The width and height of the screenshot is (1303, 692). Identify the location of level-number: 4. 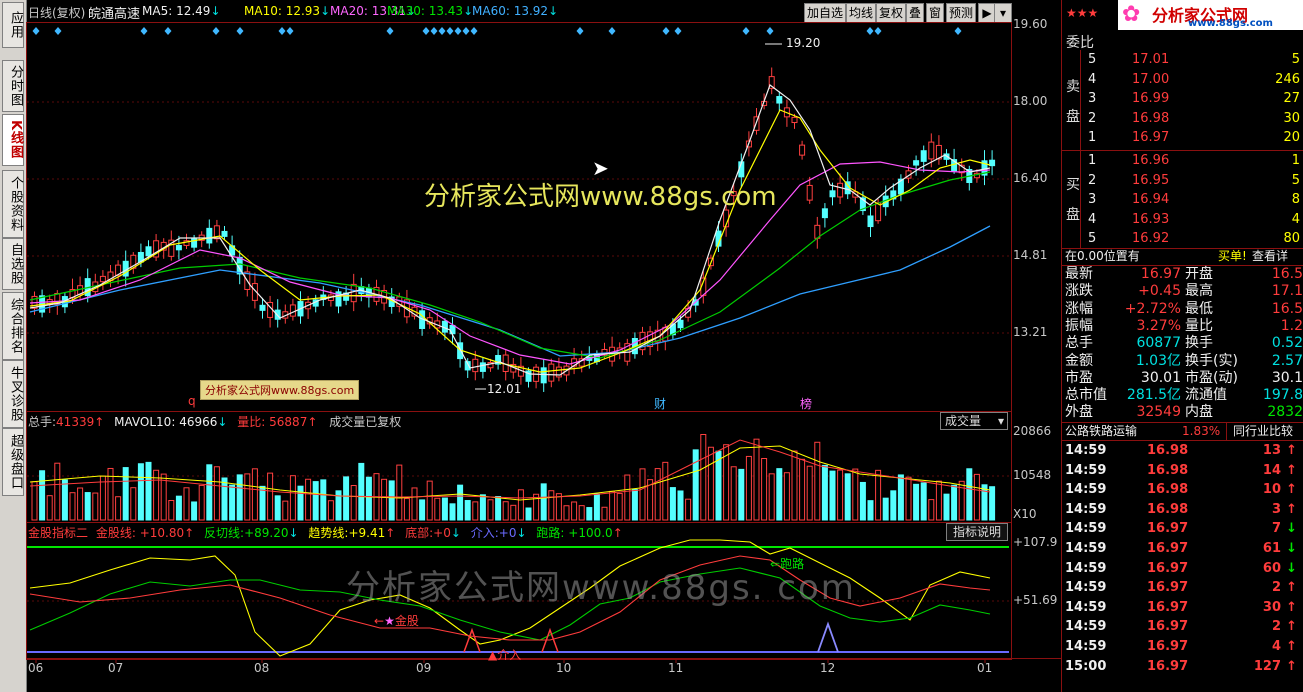
(1092, 79).